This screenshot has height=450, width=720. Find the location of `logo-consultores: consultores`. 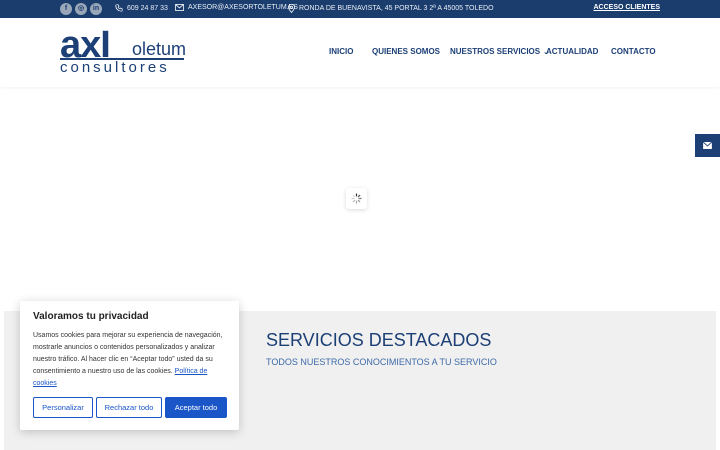

logo-consultores: consultores is located at coordinates (115, 67).